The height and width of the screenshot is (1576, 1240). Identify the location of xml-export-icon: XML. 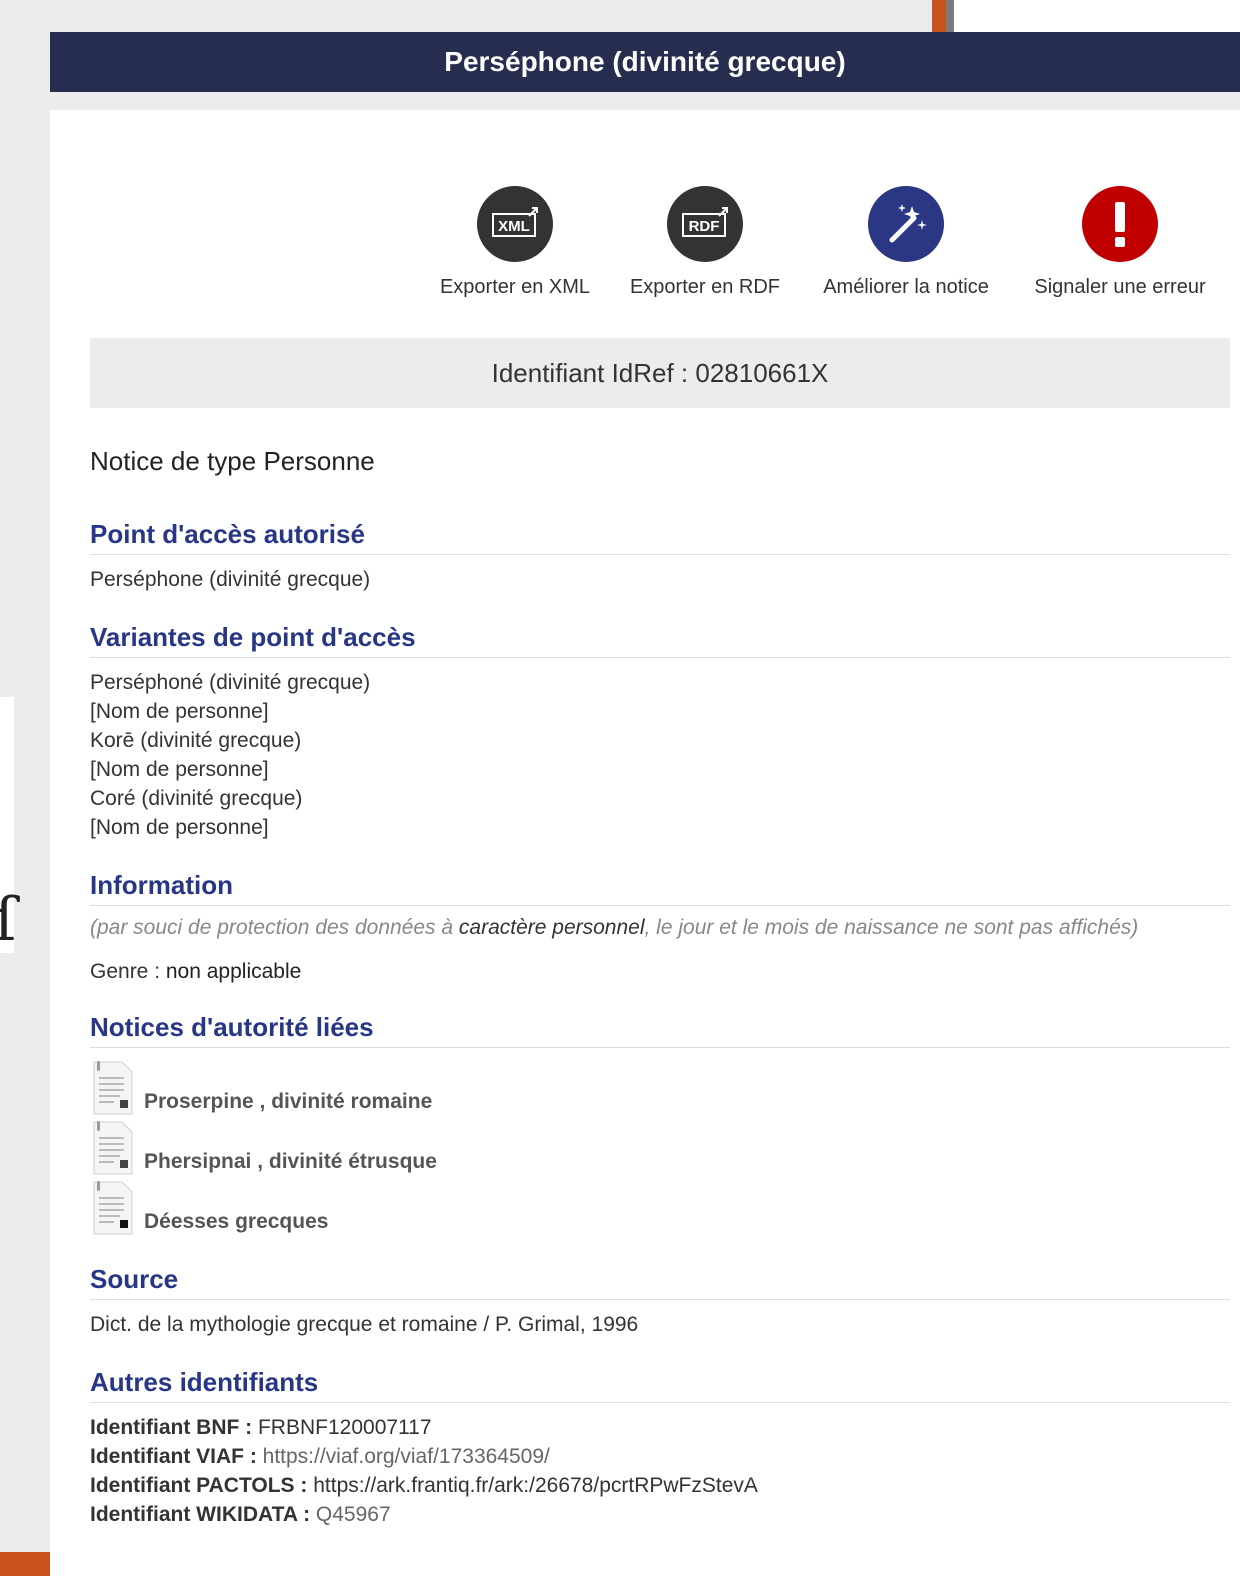
(515, 224).